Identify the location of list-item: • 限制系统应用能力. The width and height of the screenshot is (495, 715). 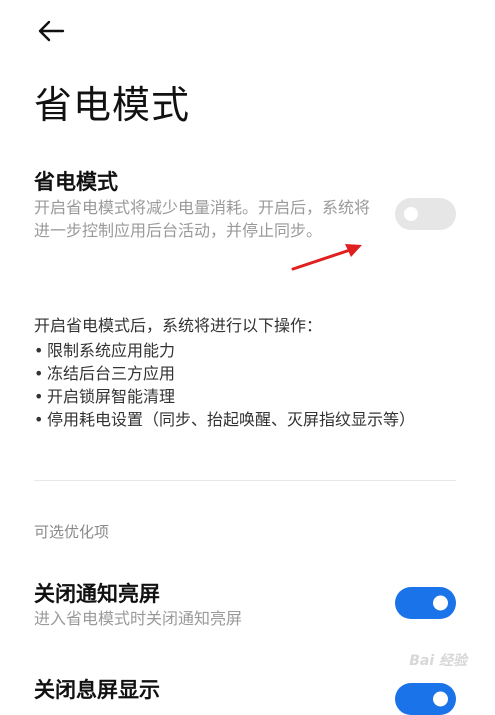
(105, 350).